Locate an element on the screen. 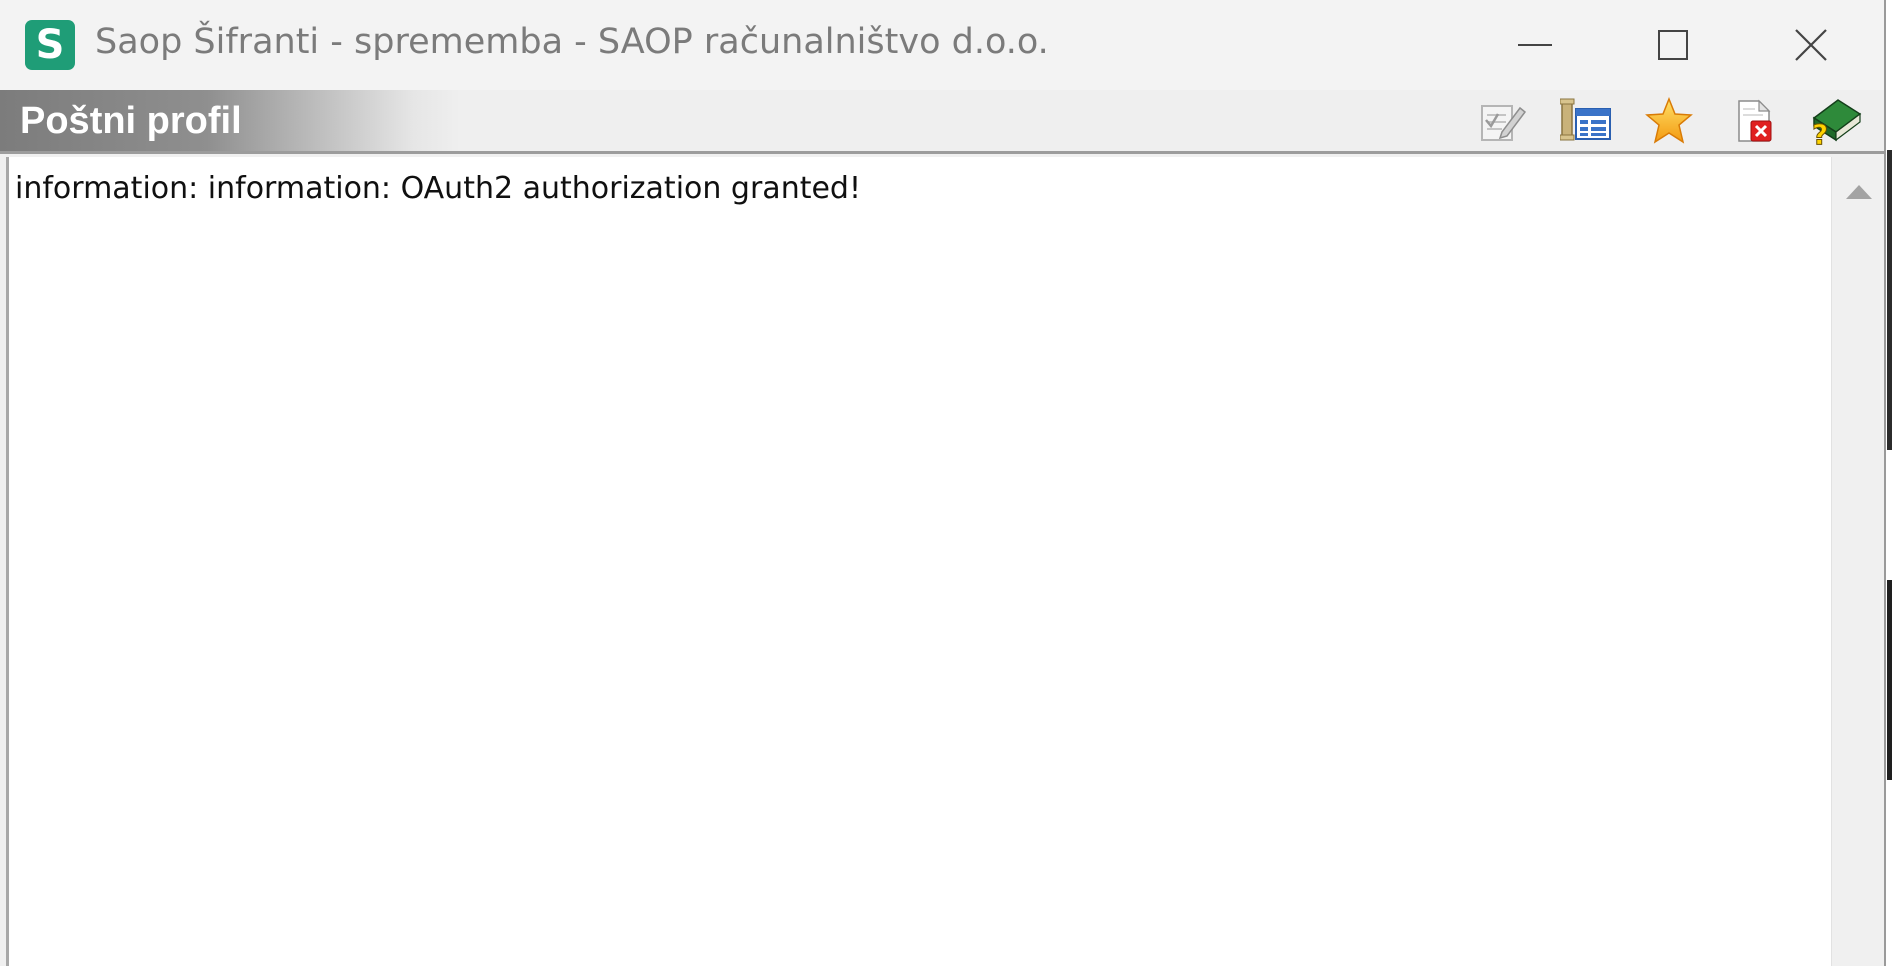  favorite-button is located at coordinates (1669, 121).